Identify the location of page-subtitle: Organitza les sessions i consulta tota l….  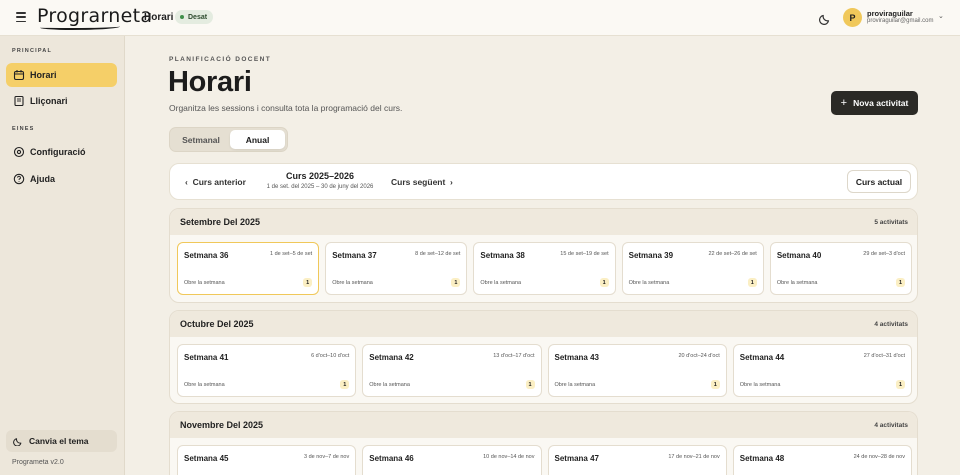
(286, 108).